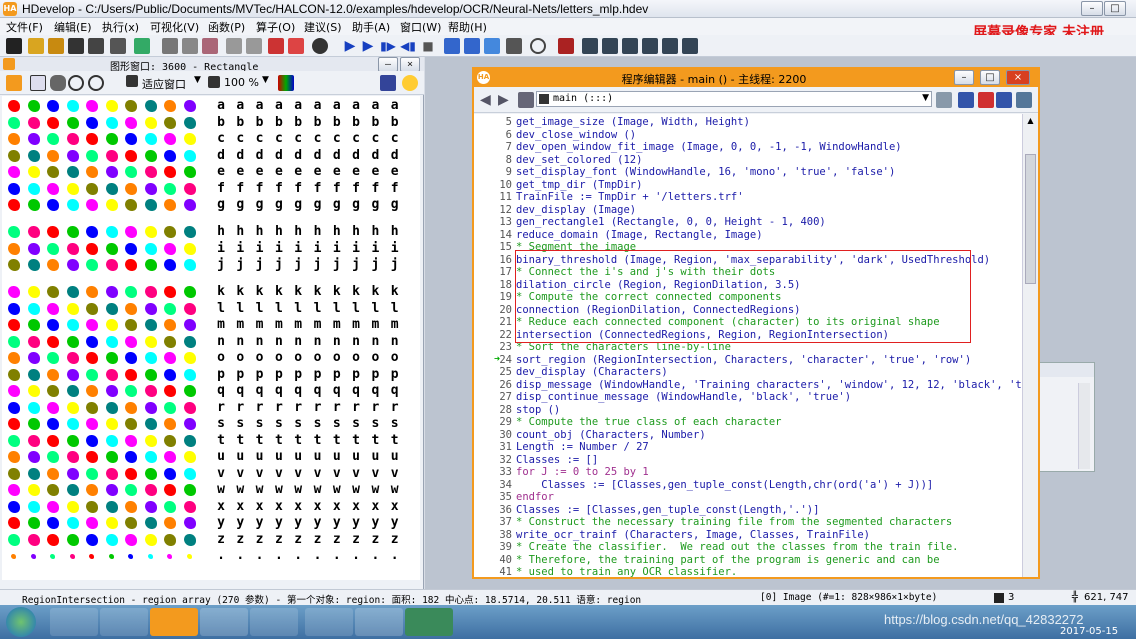 The height and width of the screenshot is (639, 1136). I want to click on variable-scrollbar, so click(1084, 426).